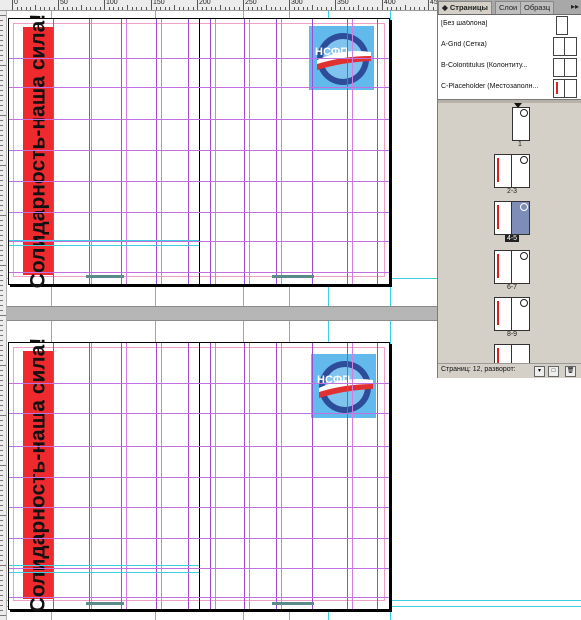  Describe the element at coordinates (570, 371) in the screenshot. I see `delete-page-icon: 🗑` at that location.